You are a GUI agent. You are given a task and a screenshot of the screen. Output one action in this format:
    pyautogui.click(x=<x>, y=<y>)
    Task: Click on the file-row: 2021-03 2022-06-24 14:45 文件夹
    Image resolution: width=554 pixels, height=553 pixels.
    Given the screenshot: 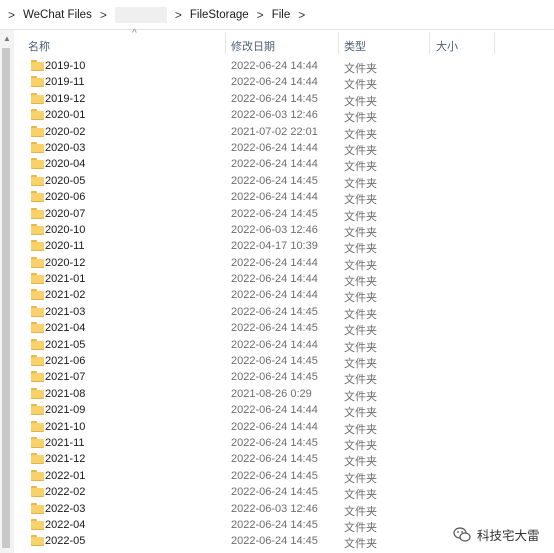 What is the action you would take?
    pyautogui.click(x=284, y=312)
    